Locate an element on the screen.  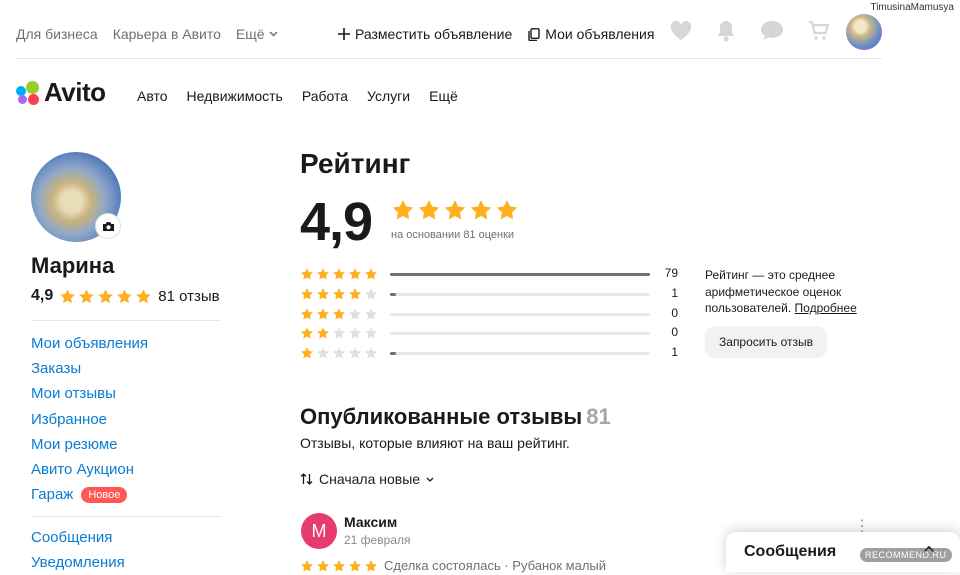
reviewer-name: Максим is located at coordinates (370, 522).